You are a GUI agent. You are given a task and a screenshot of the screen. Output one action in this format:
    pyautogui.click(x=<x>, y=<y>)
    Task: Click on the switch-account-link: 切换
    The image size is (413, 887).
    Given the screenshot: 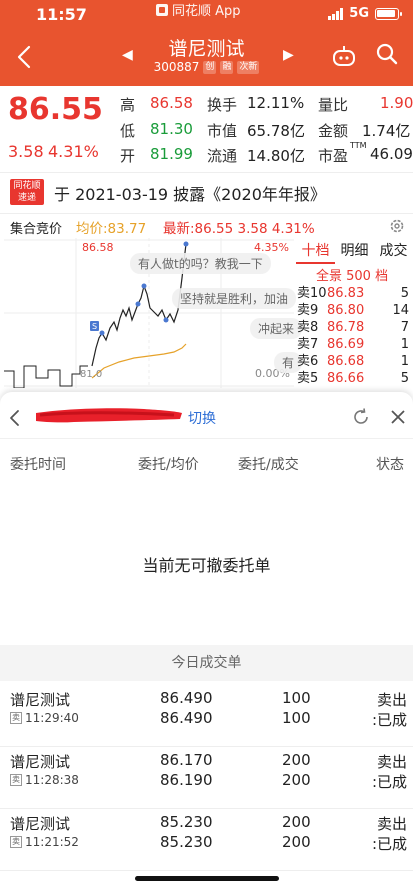 What is the action you would take?
    pyautogui.click(x=202, y=418)
    